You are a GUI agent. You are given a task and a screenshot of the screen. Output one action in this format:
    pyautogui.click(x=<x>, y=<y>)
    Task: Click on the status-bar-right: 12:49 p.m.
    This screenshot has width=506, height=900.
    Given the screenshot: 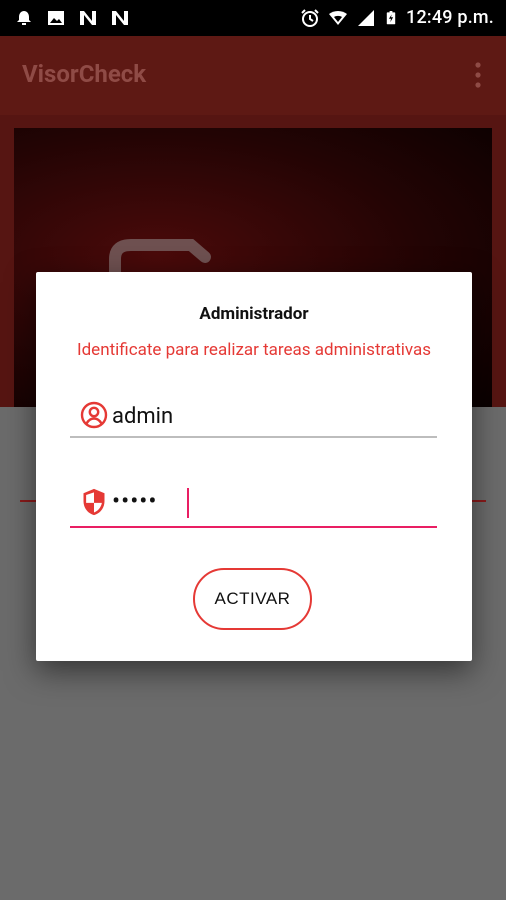 What is the action you would take?
    pyautogui.click(x=397, y=17)
    